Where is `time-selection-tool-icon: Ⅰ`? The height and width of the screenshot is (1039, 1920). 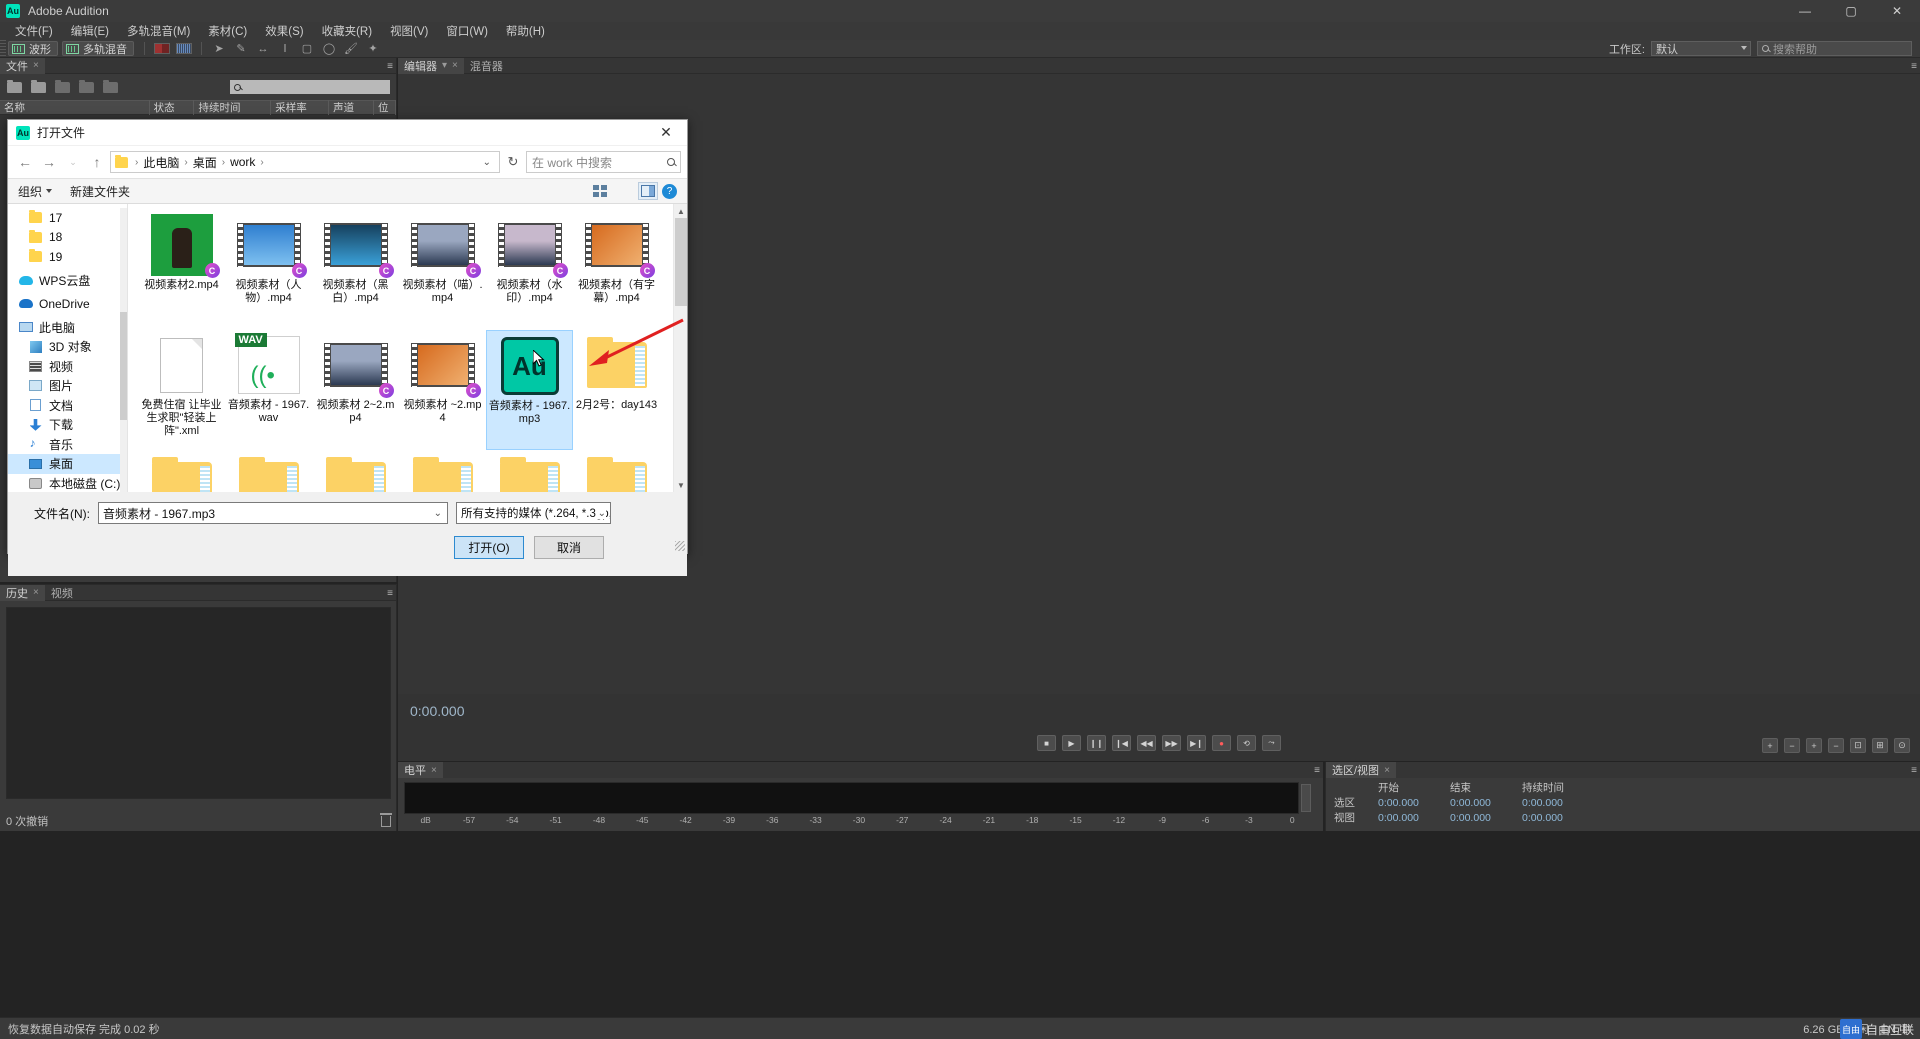 time-selection-tool-icon: Ⅰ is located at coordinates (285, 49).